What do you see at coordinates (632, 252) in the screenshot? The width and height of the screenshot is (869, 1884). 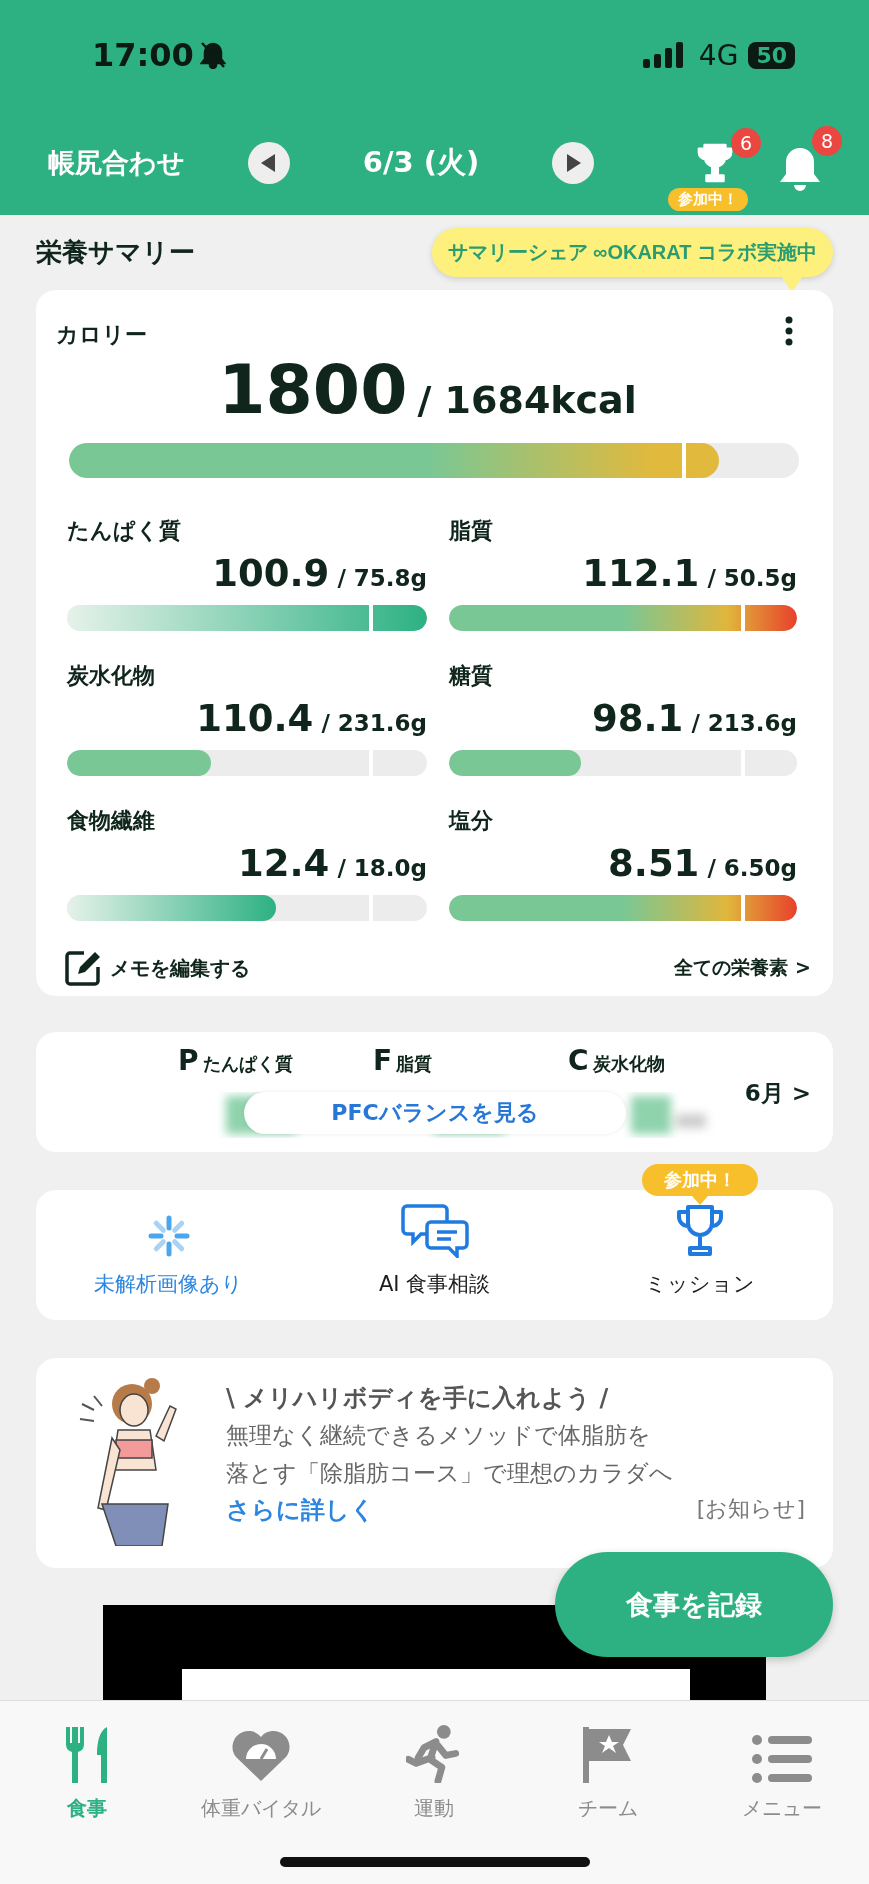 I see `promo-tooltip: サマリーシェア ∞OKARAT コラボ実施中` at bounding box center [632, 252].